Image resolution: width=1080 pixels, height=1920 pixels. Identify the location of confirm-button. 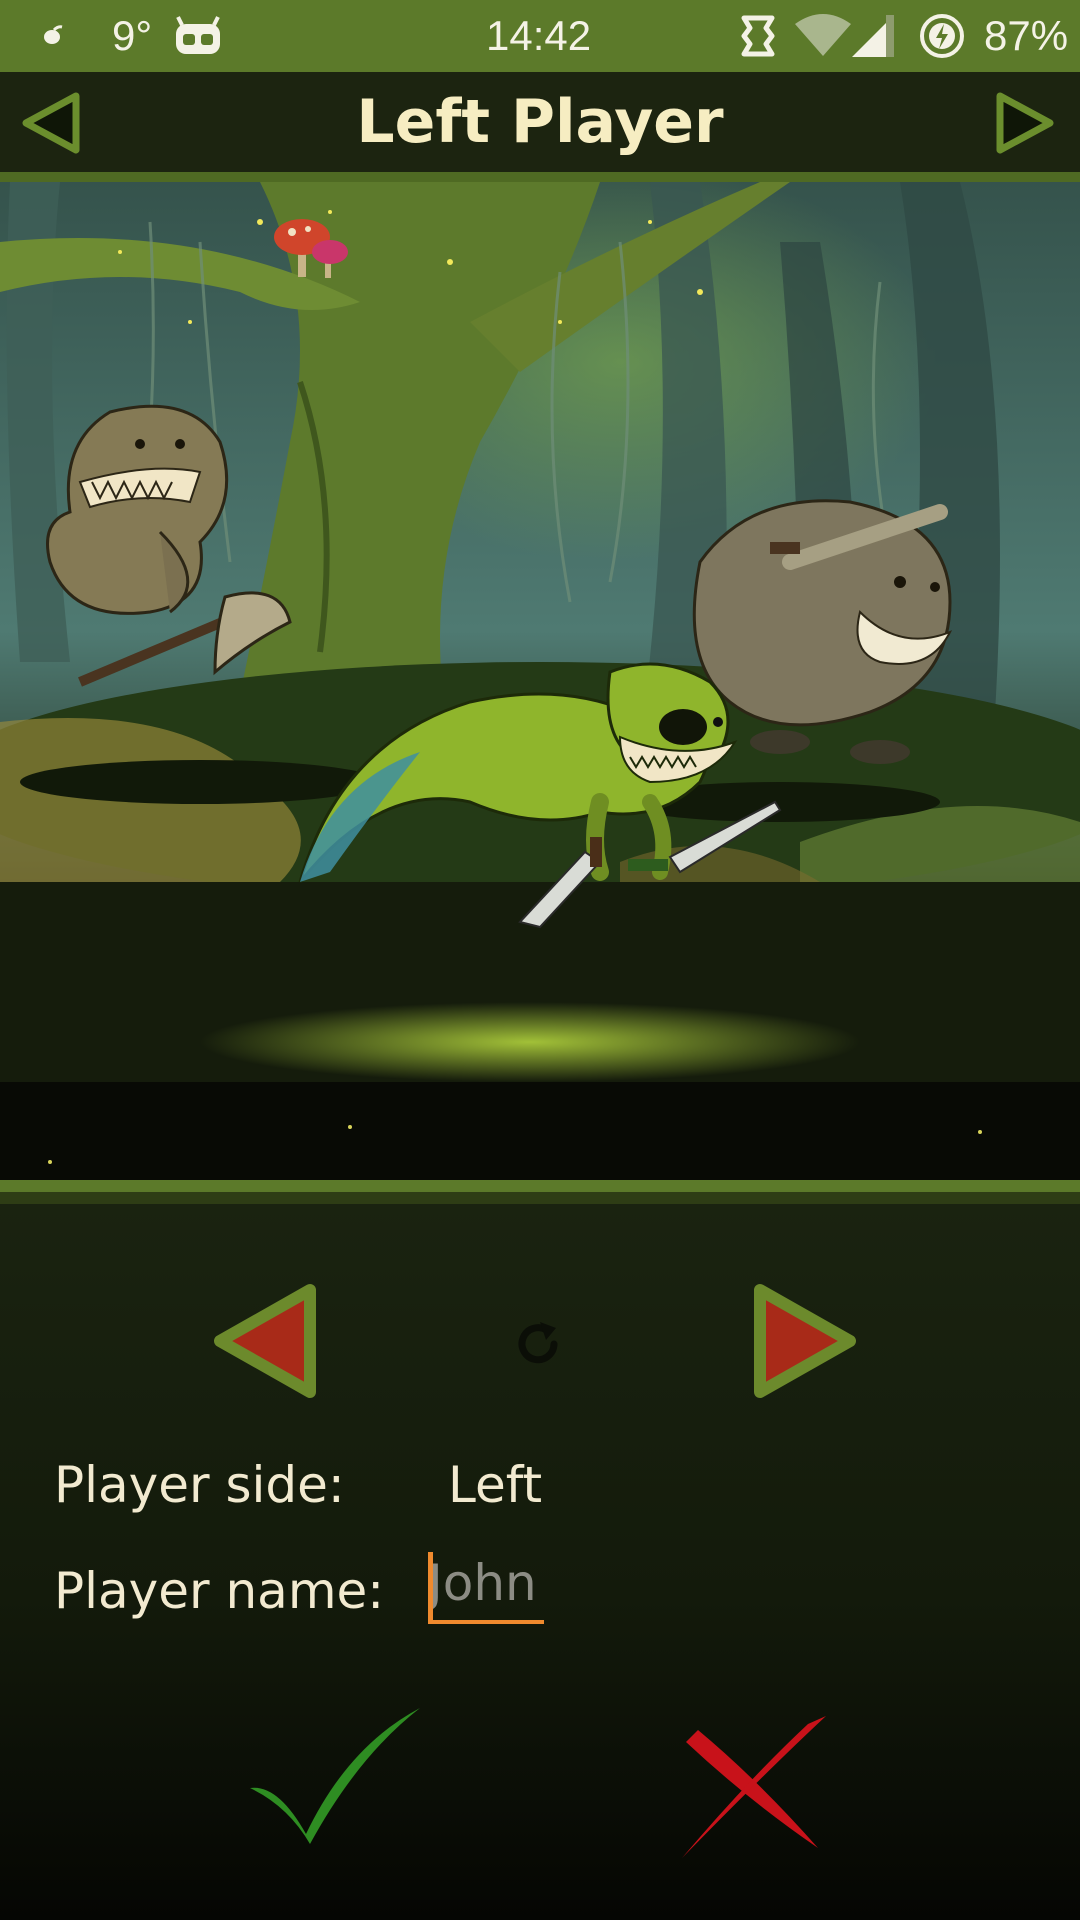
(336, 1776).